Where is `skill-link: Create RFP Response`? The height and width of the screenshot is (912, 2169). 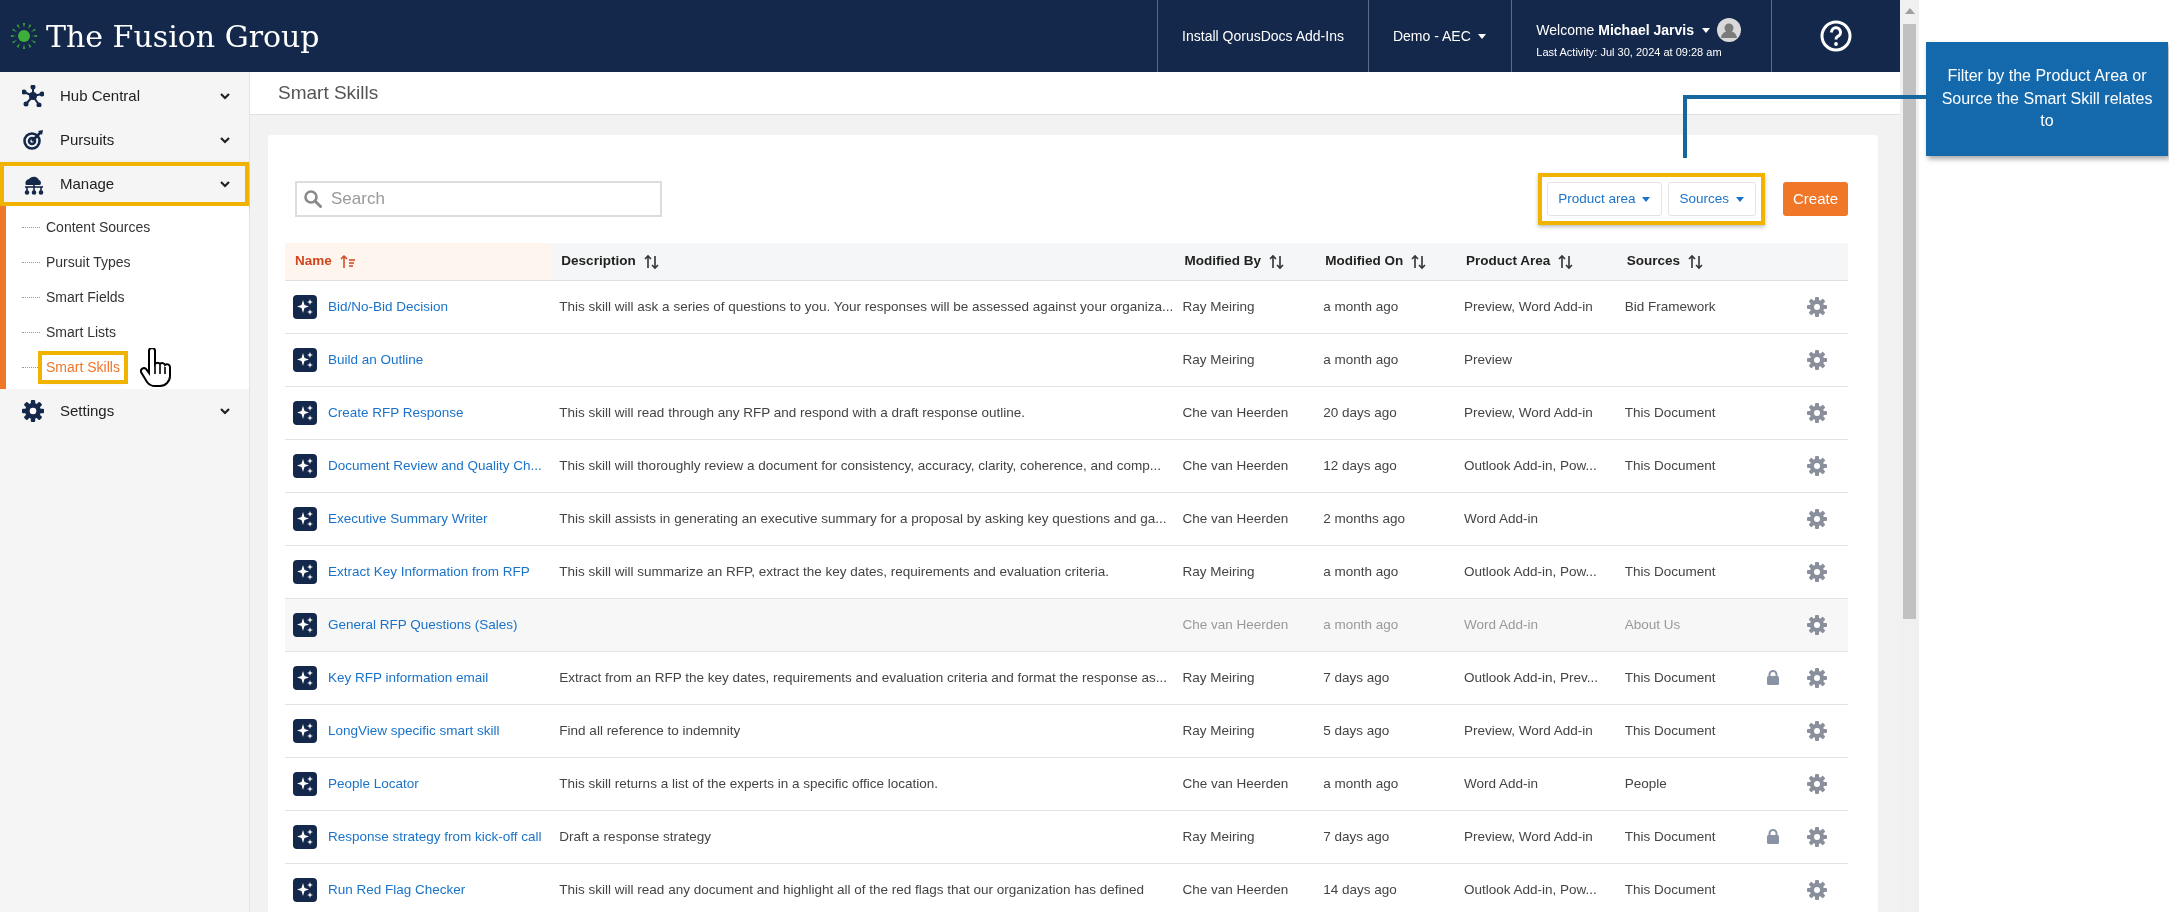
skill-link: Create RFP Response is located at coordinates (396, 412).